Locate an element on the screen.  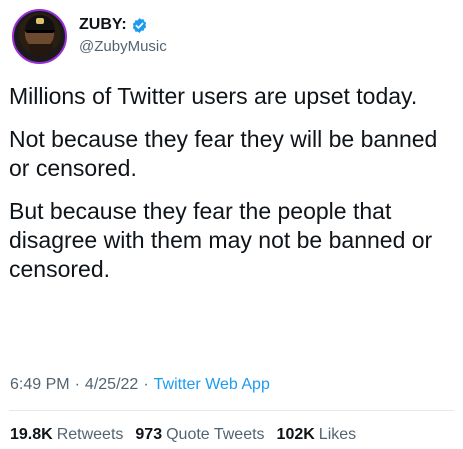
tweet-time: 6:49 PM is located at coordinates (40, 385).